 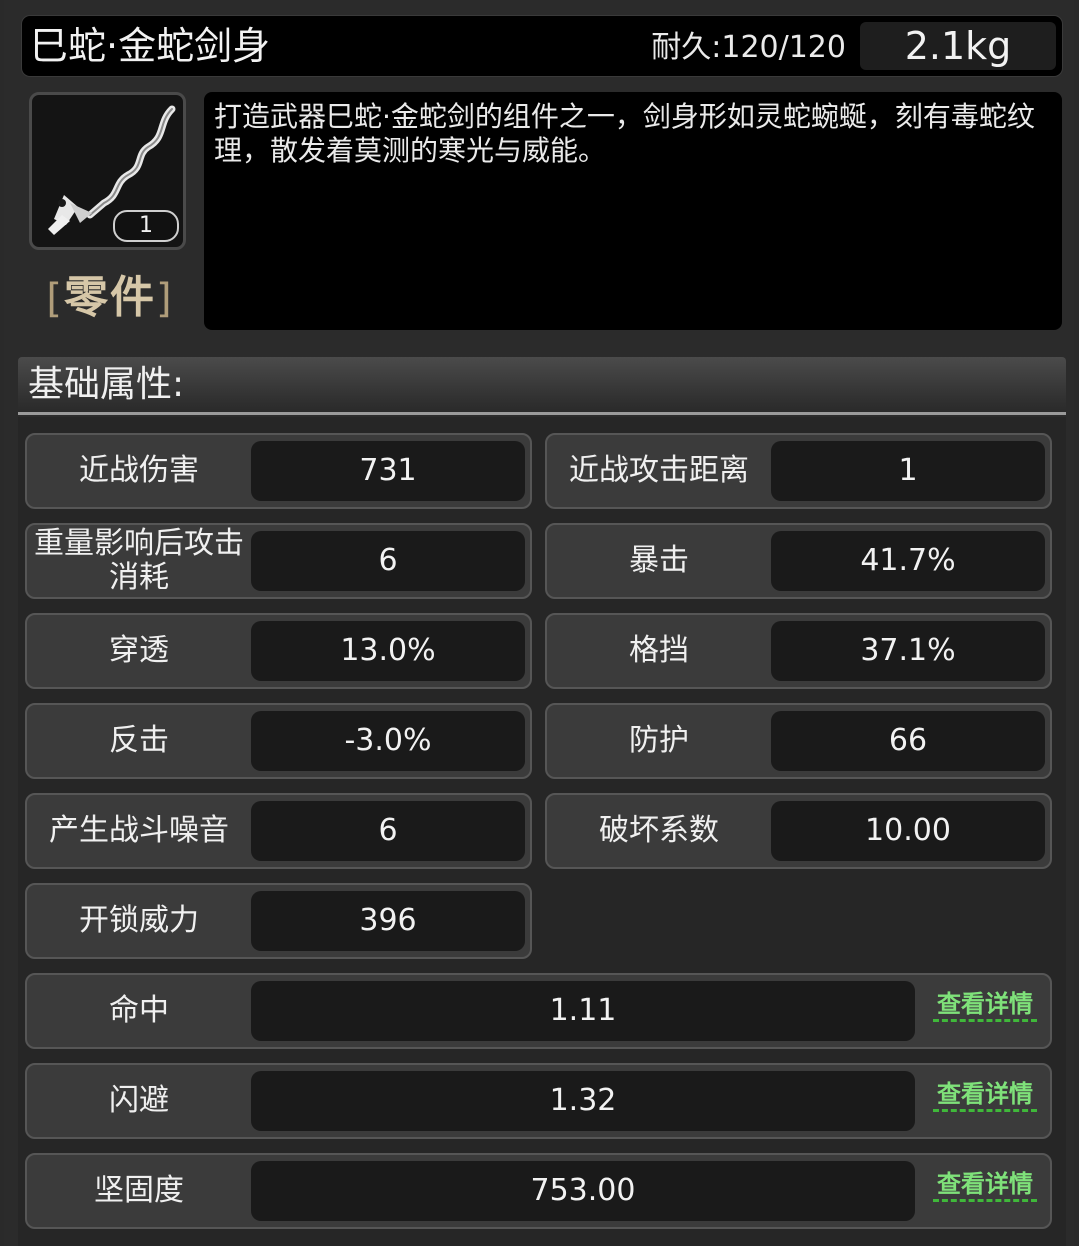 I want to click on stat-value: 13.0%, so click(x=388, y=651).